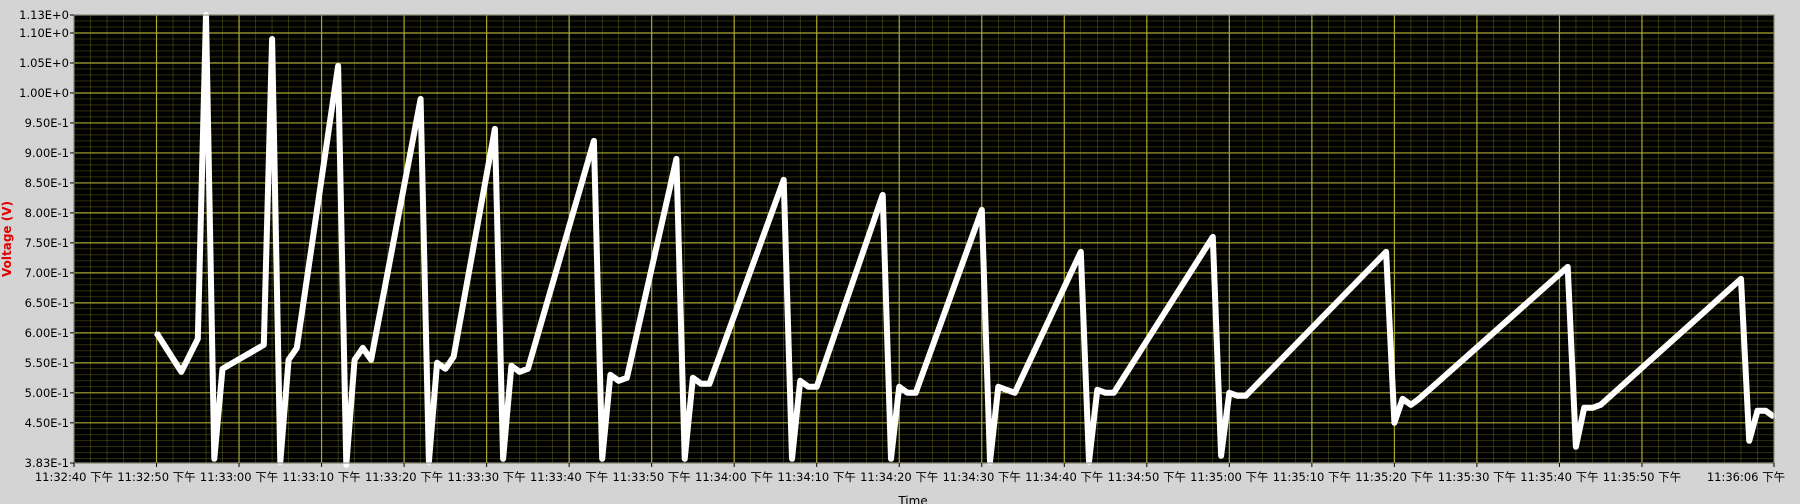  What do you see at coordinates (321, 477) in the screenshot?
I see `x-tick-label: 11:33:10 下午` at bounding box center [321, 477].